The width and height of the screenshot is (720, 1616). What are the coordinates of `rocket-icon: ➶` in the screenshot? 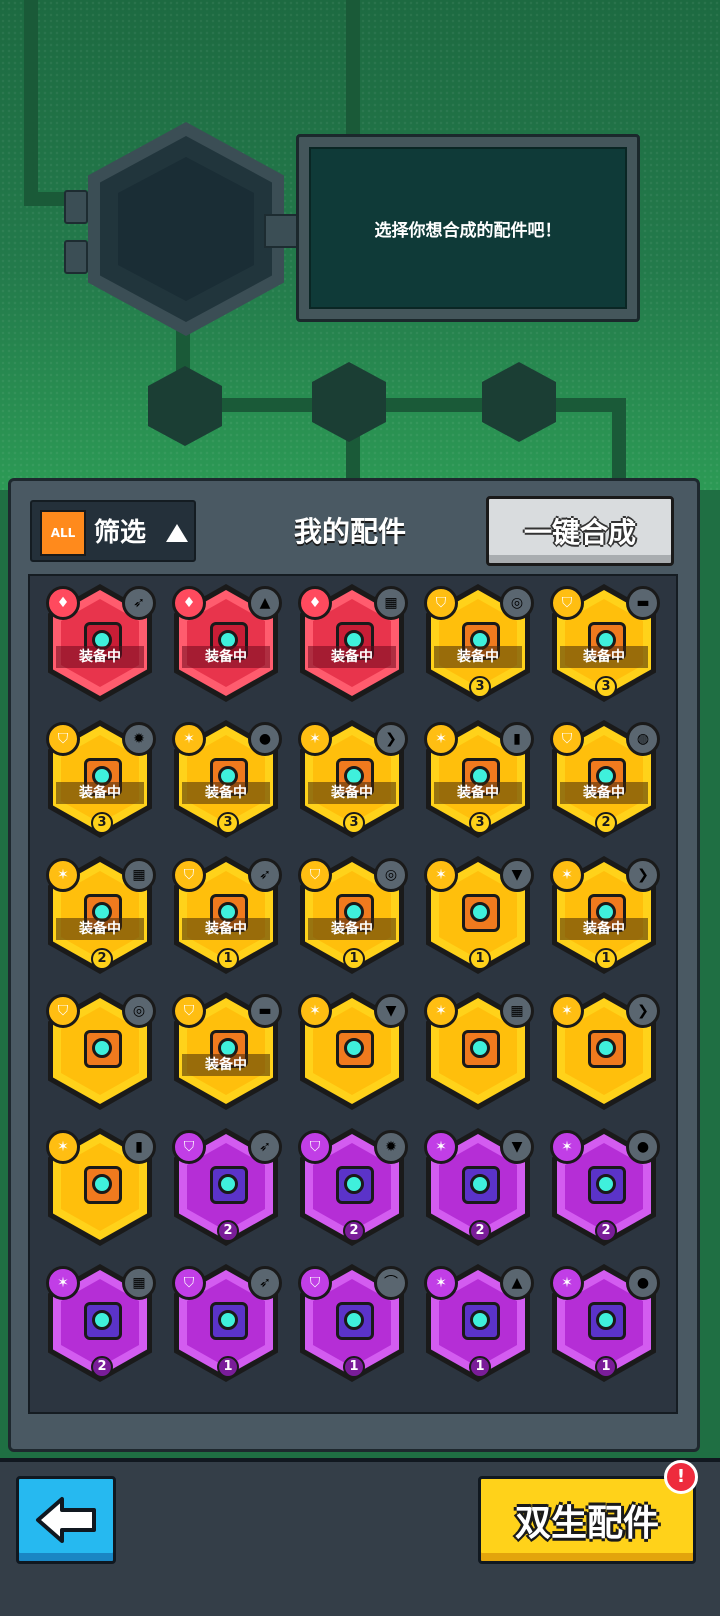 It's located at (265, 1147).